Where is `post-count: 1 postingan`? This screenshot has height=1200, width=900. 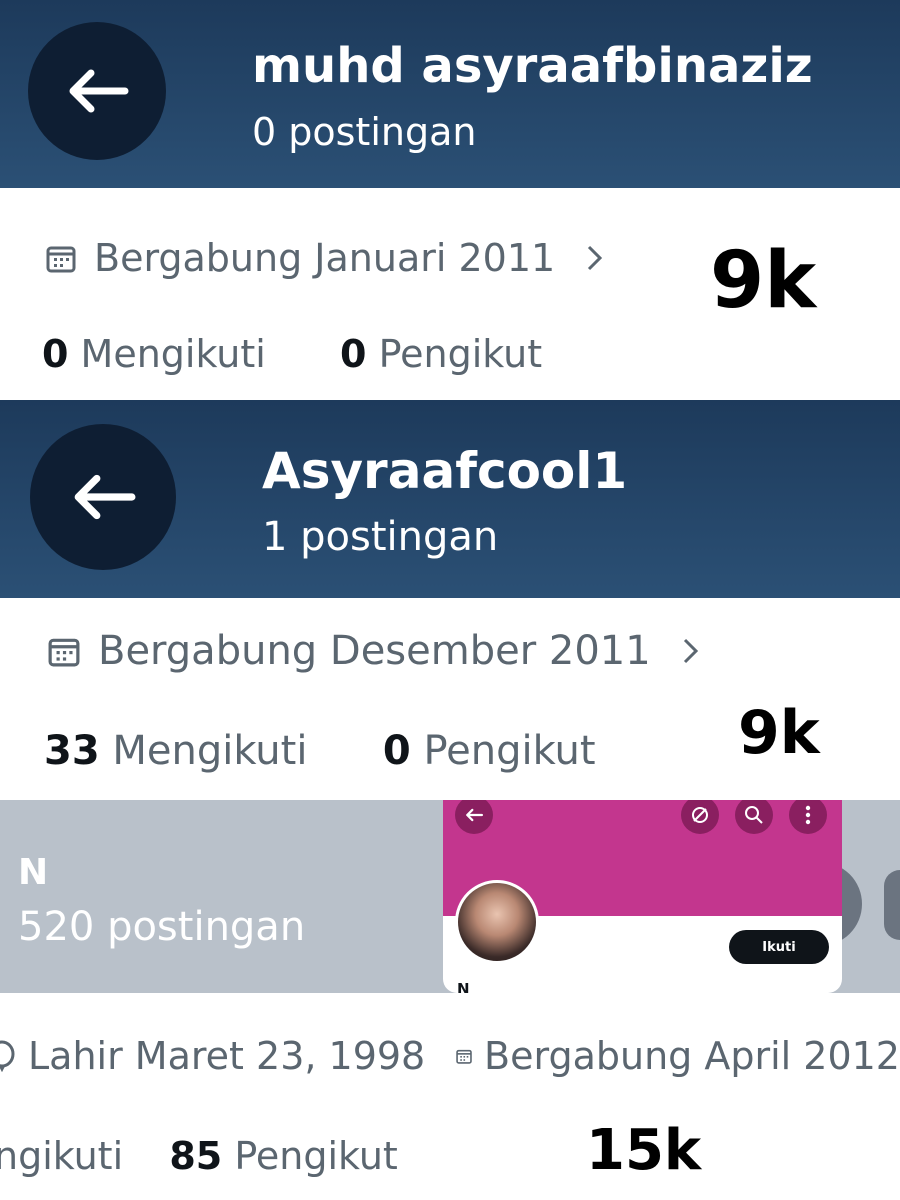
post-count: 1 postingan is located at coordinates (380, 537).